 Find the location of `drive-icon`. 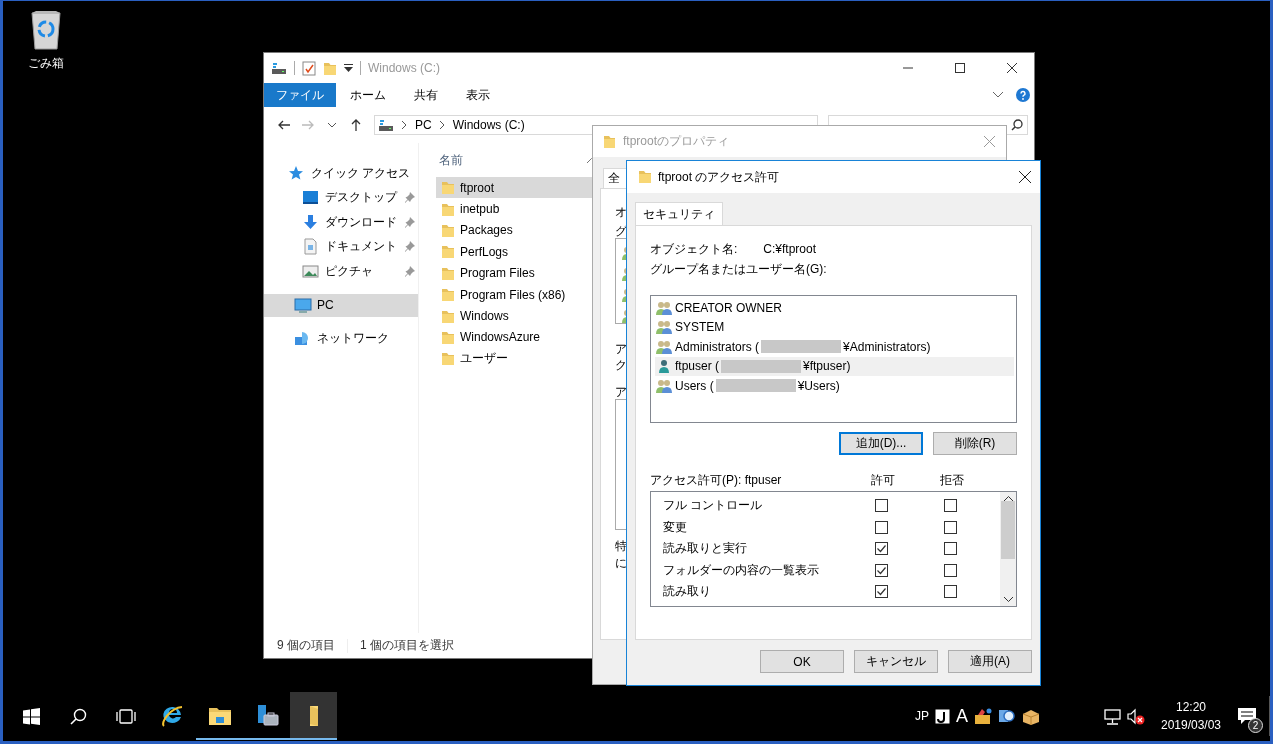

drive-icon is located at coordinates (279, 68).